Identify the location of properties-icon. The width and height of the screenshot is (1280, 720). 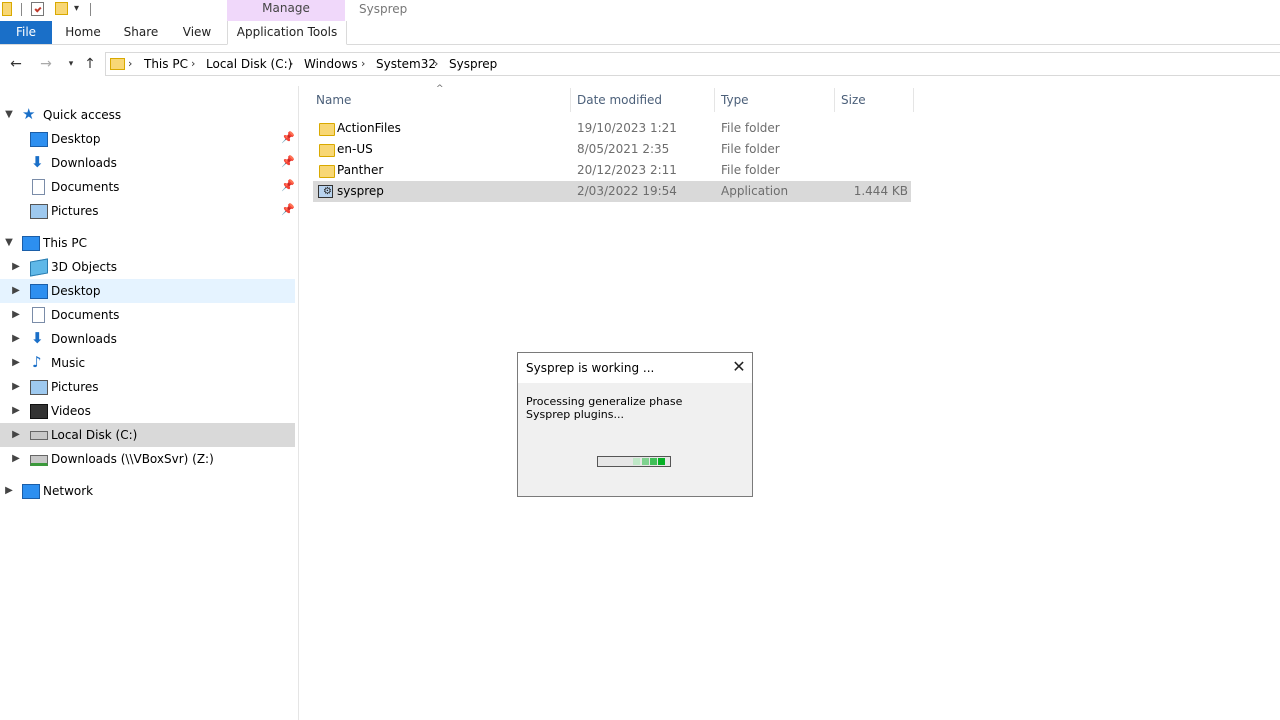
(37, 9).